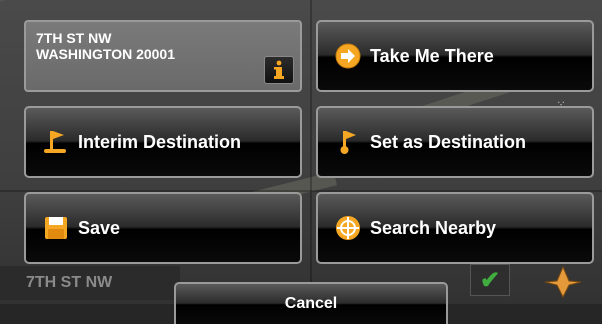  What do you see at coordinates (490, 280) in the screenshot?
I see `check-icon: ✔` at bounding box center [490, 280].